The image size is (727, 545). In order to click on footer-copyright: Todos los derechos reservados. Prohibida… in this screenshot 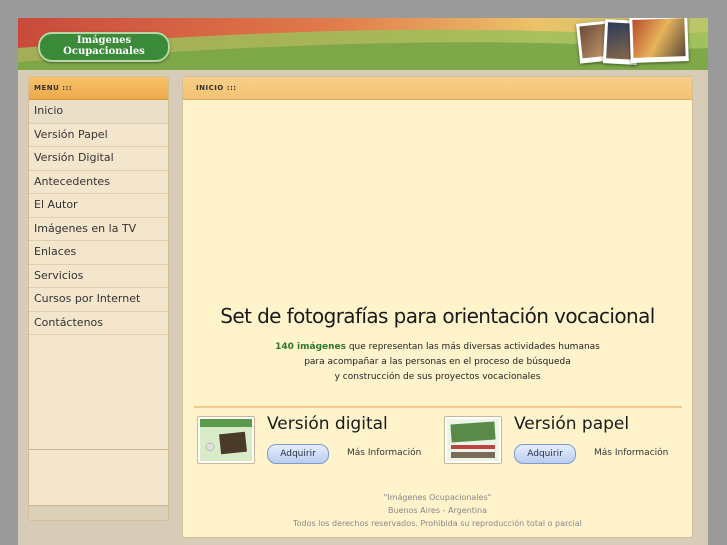, I will do `click(437, 523)`.